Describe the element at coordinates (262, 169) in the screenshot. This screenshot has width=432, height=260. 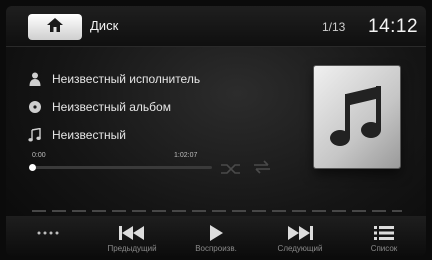
I see `repeat-icon` at that location.